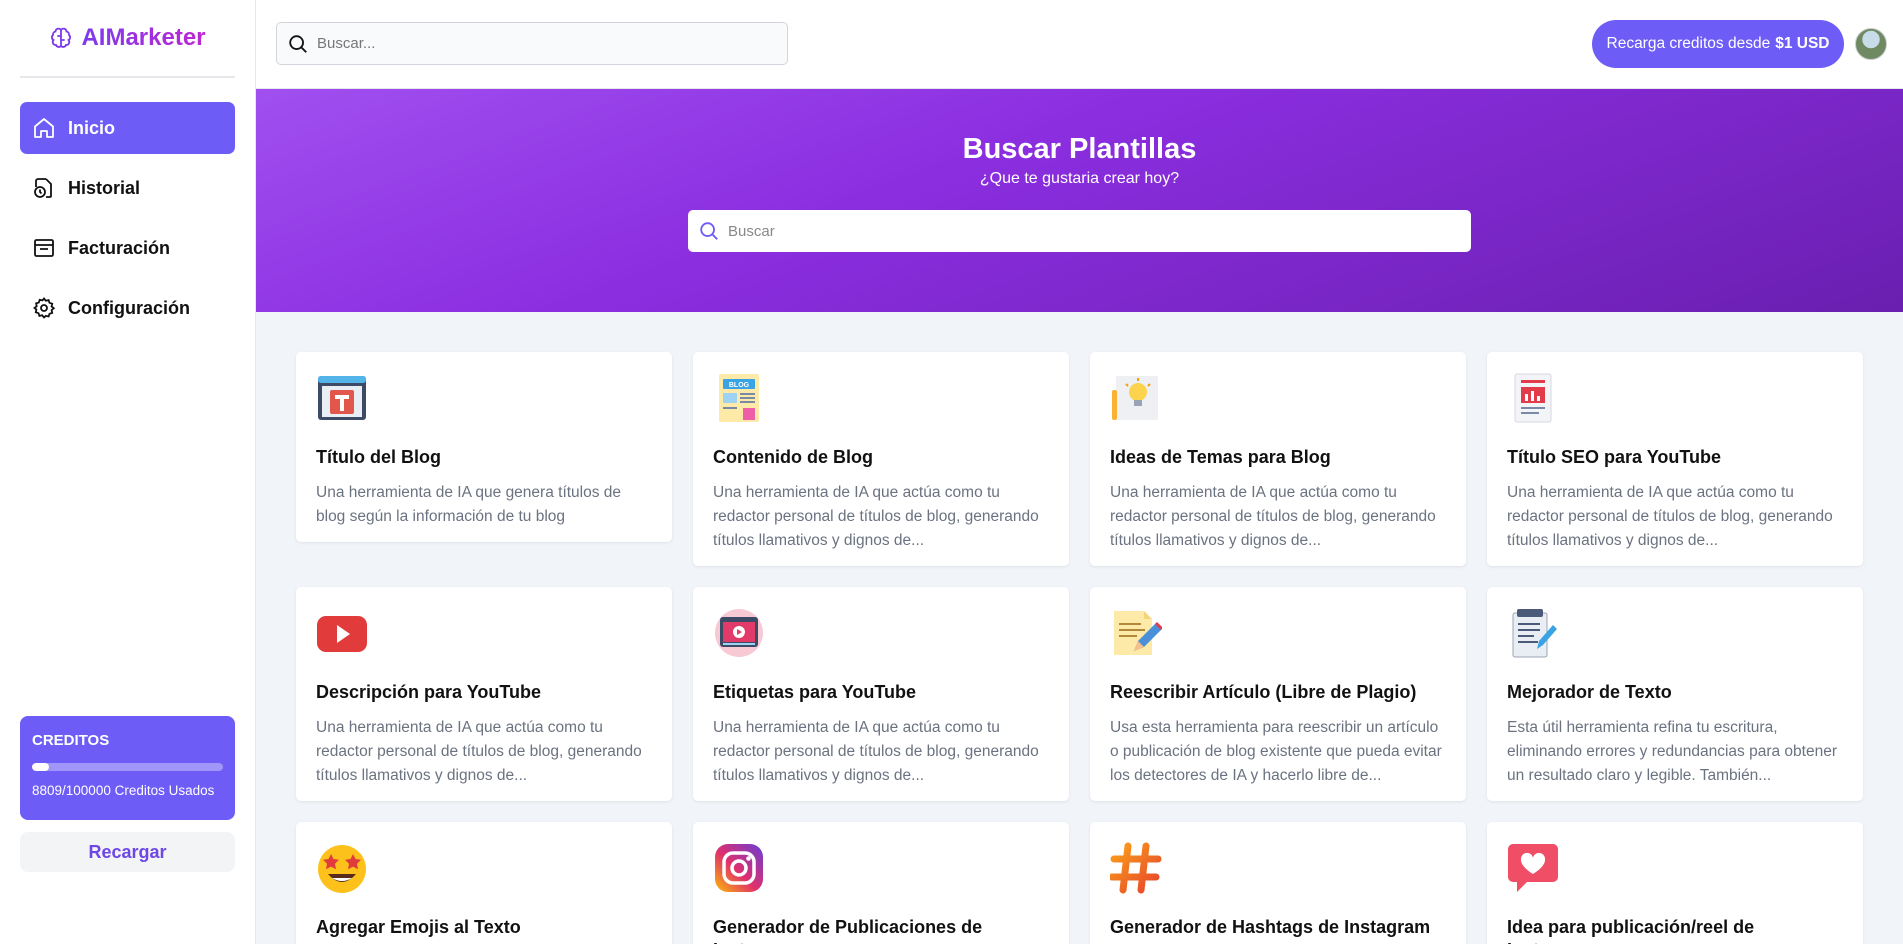 This screenshot has height=944, width=1903. What do you see at coordinates (1534, 633) in the screenshot?
I see `notepad-pencil-icon` at bounding box center [1534, 633].